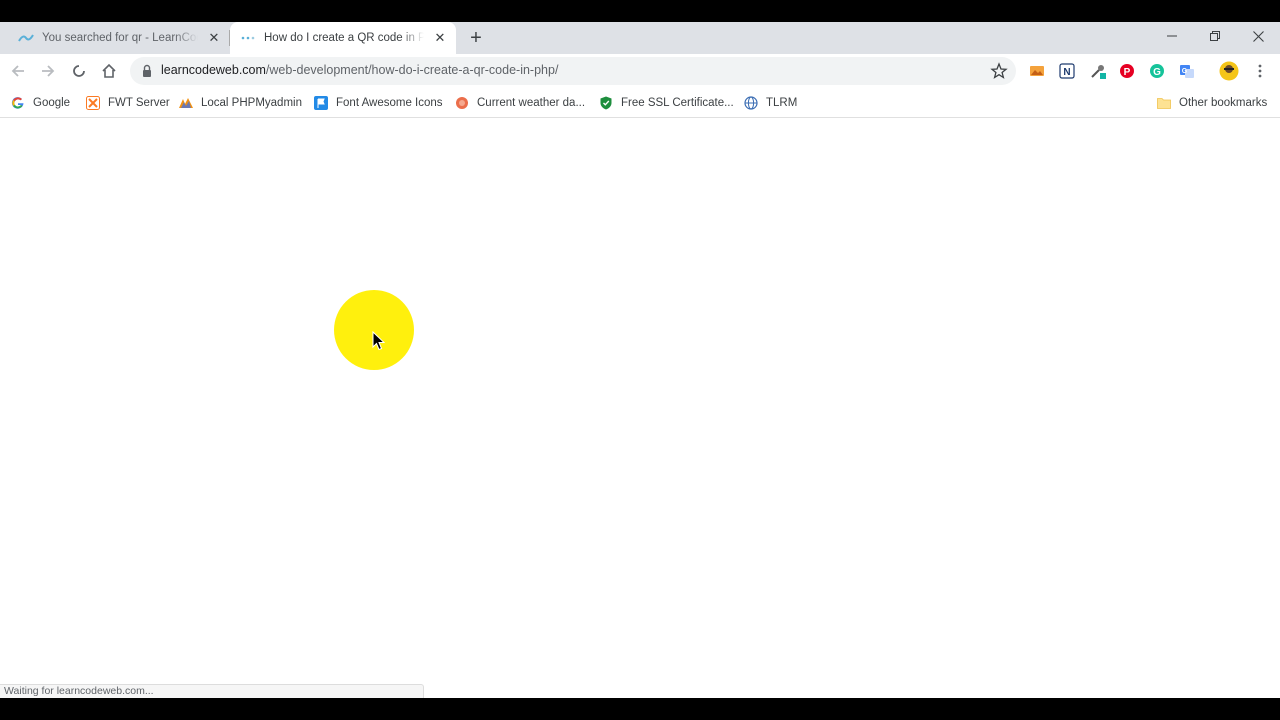  I want to click on folder-icon, so click(1164, 103).